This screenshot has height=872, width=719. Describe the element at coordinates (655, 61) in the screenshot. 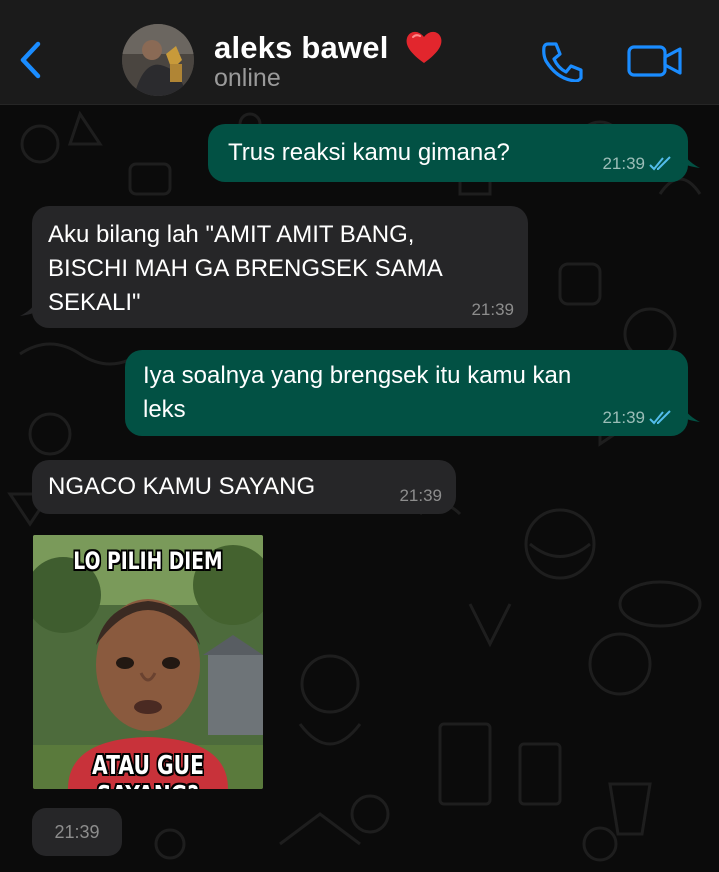

I see `video-camera-icon` at that location.